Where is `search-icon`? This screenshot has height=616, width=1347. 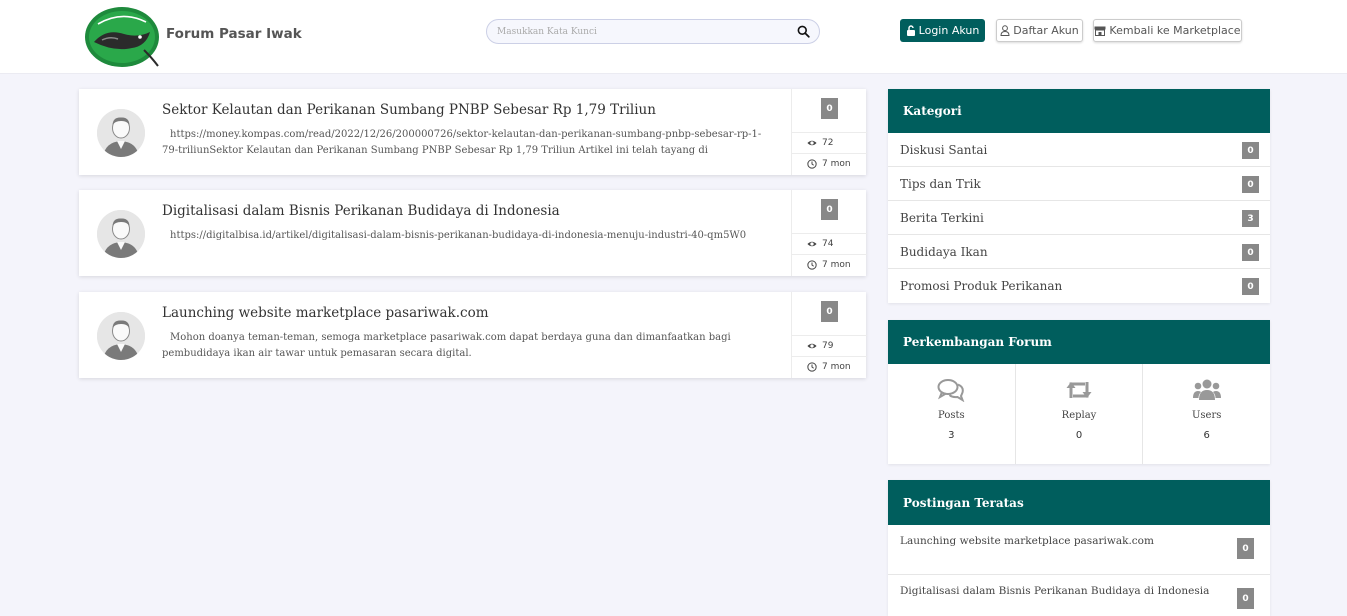 search-icon is located at coordinates (803, 31).